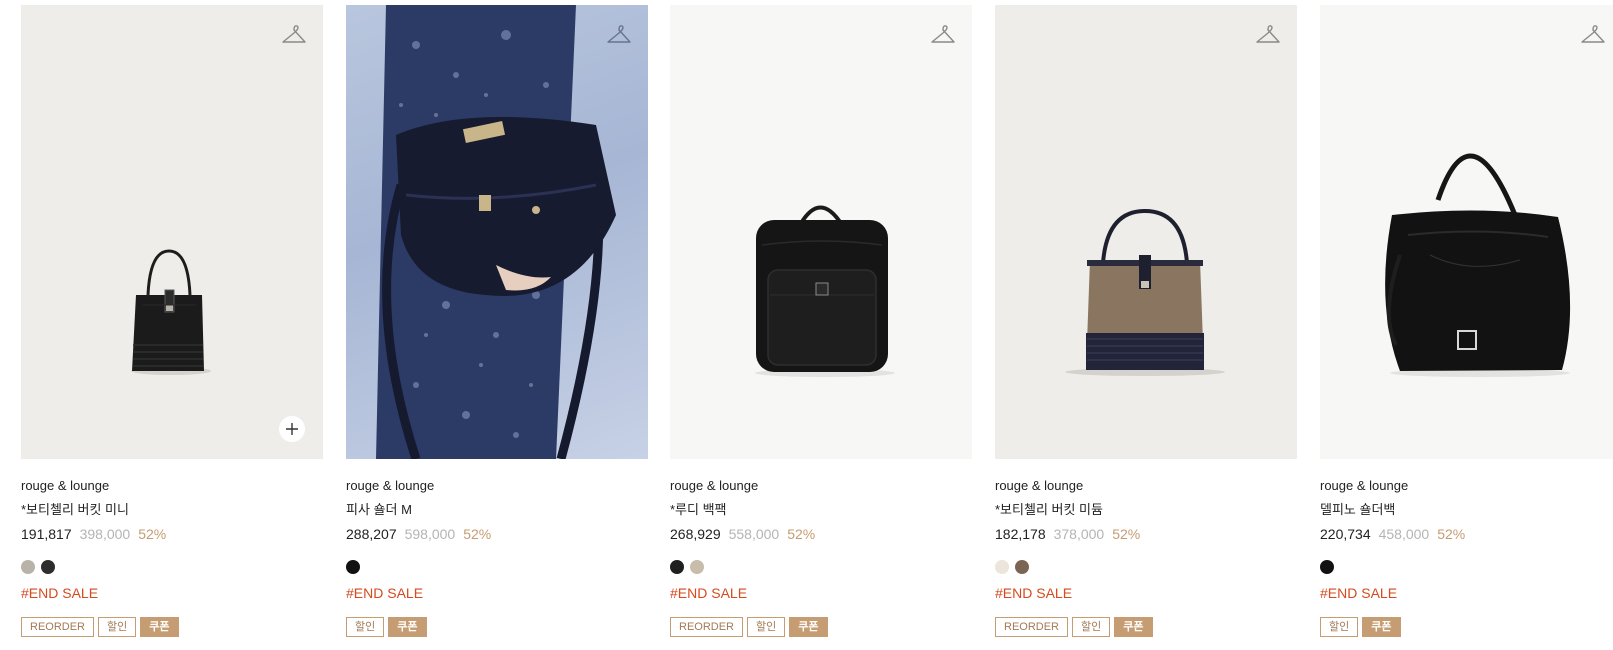 The height and width of the screenshot is (650, 1613). Describe the element at coordinates (695, 534) in the screenshot. I see `sale-price: 268,929` at that location.